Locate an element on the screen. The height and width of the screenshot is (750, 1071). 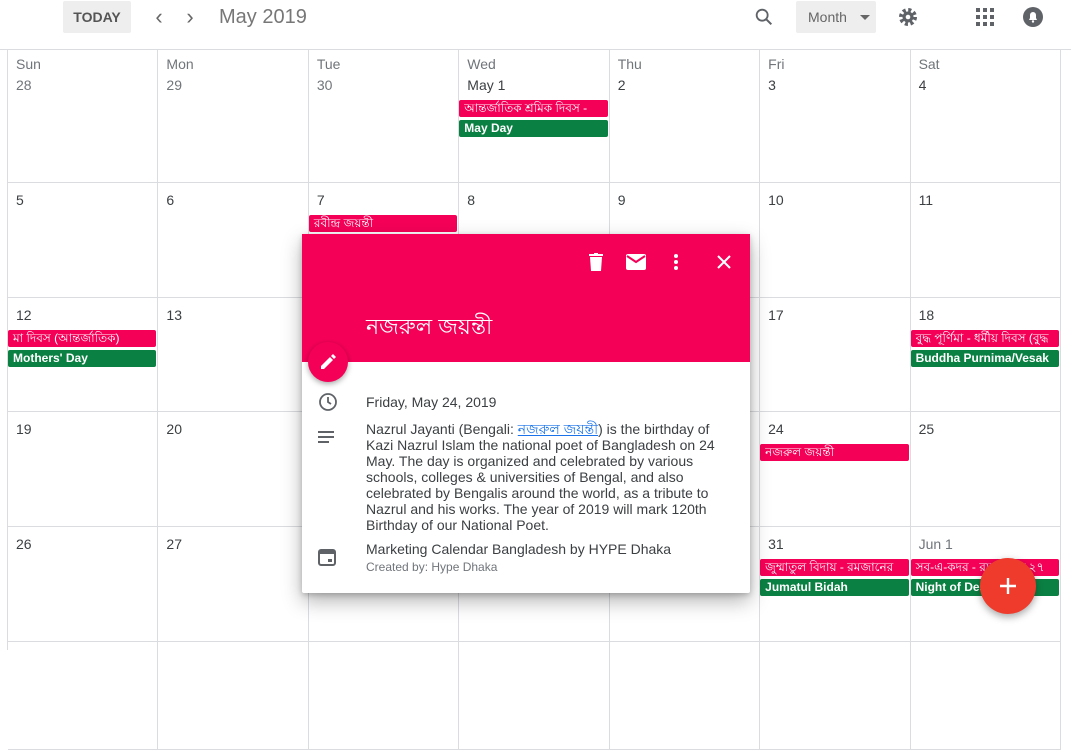
event-chip: Mothers' Day is located at coordinates (82, 358).